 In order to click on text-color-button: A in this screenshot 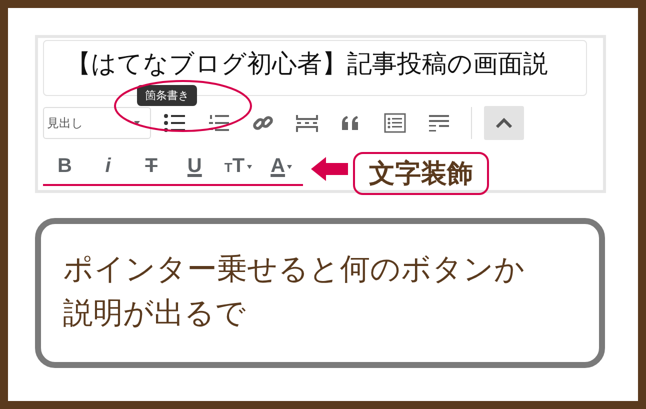, I will do `click(281, 167)`.